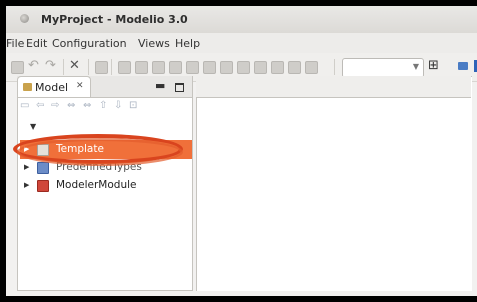  Describe the element at coordinates (89, 43) in the screenshot. I see `menu-configuration: Configuration` at that location.